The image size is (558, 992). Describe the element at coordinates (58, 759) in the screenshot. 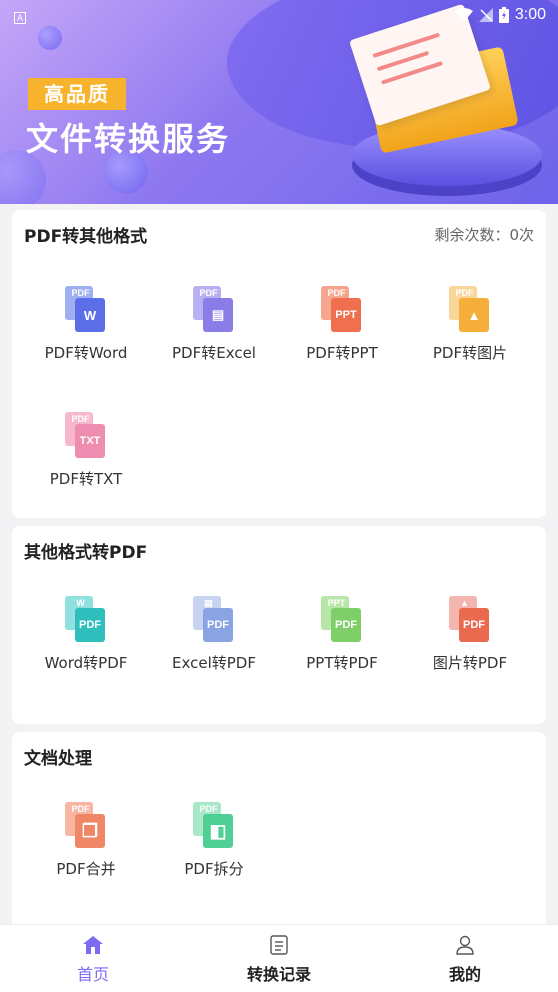

I see `section-title: 文档处理` at that location.